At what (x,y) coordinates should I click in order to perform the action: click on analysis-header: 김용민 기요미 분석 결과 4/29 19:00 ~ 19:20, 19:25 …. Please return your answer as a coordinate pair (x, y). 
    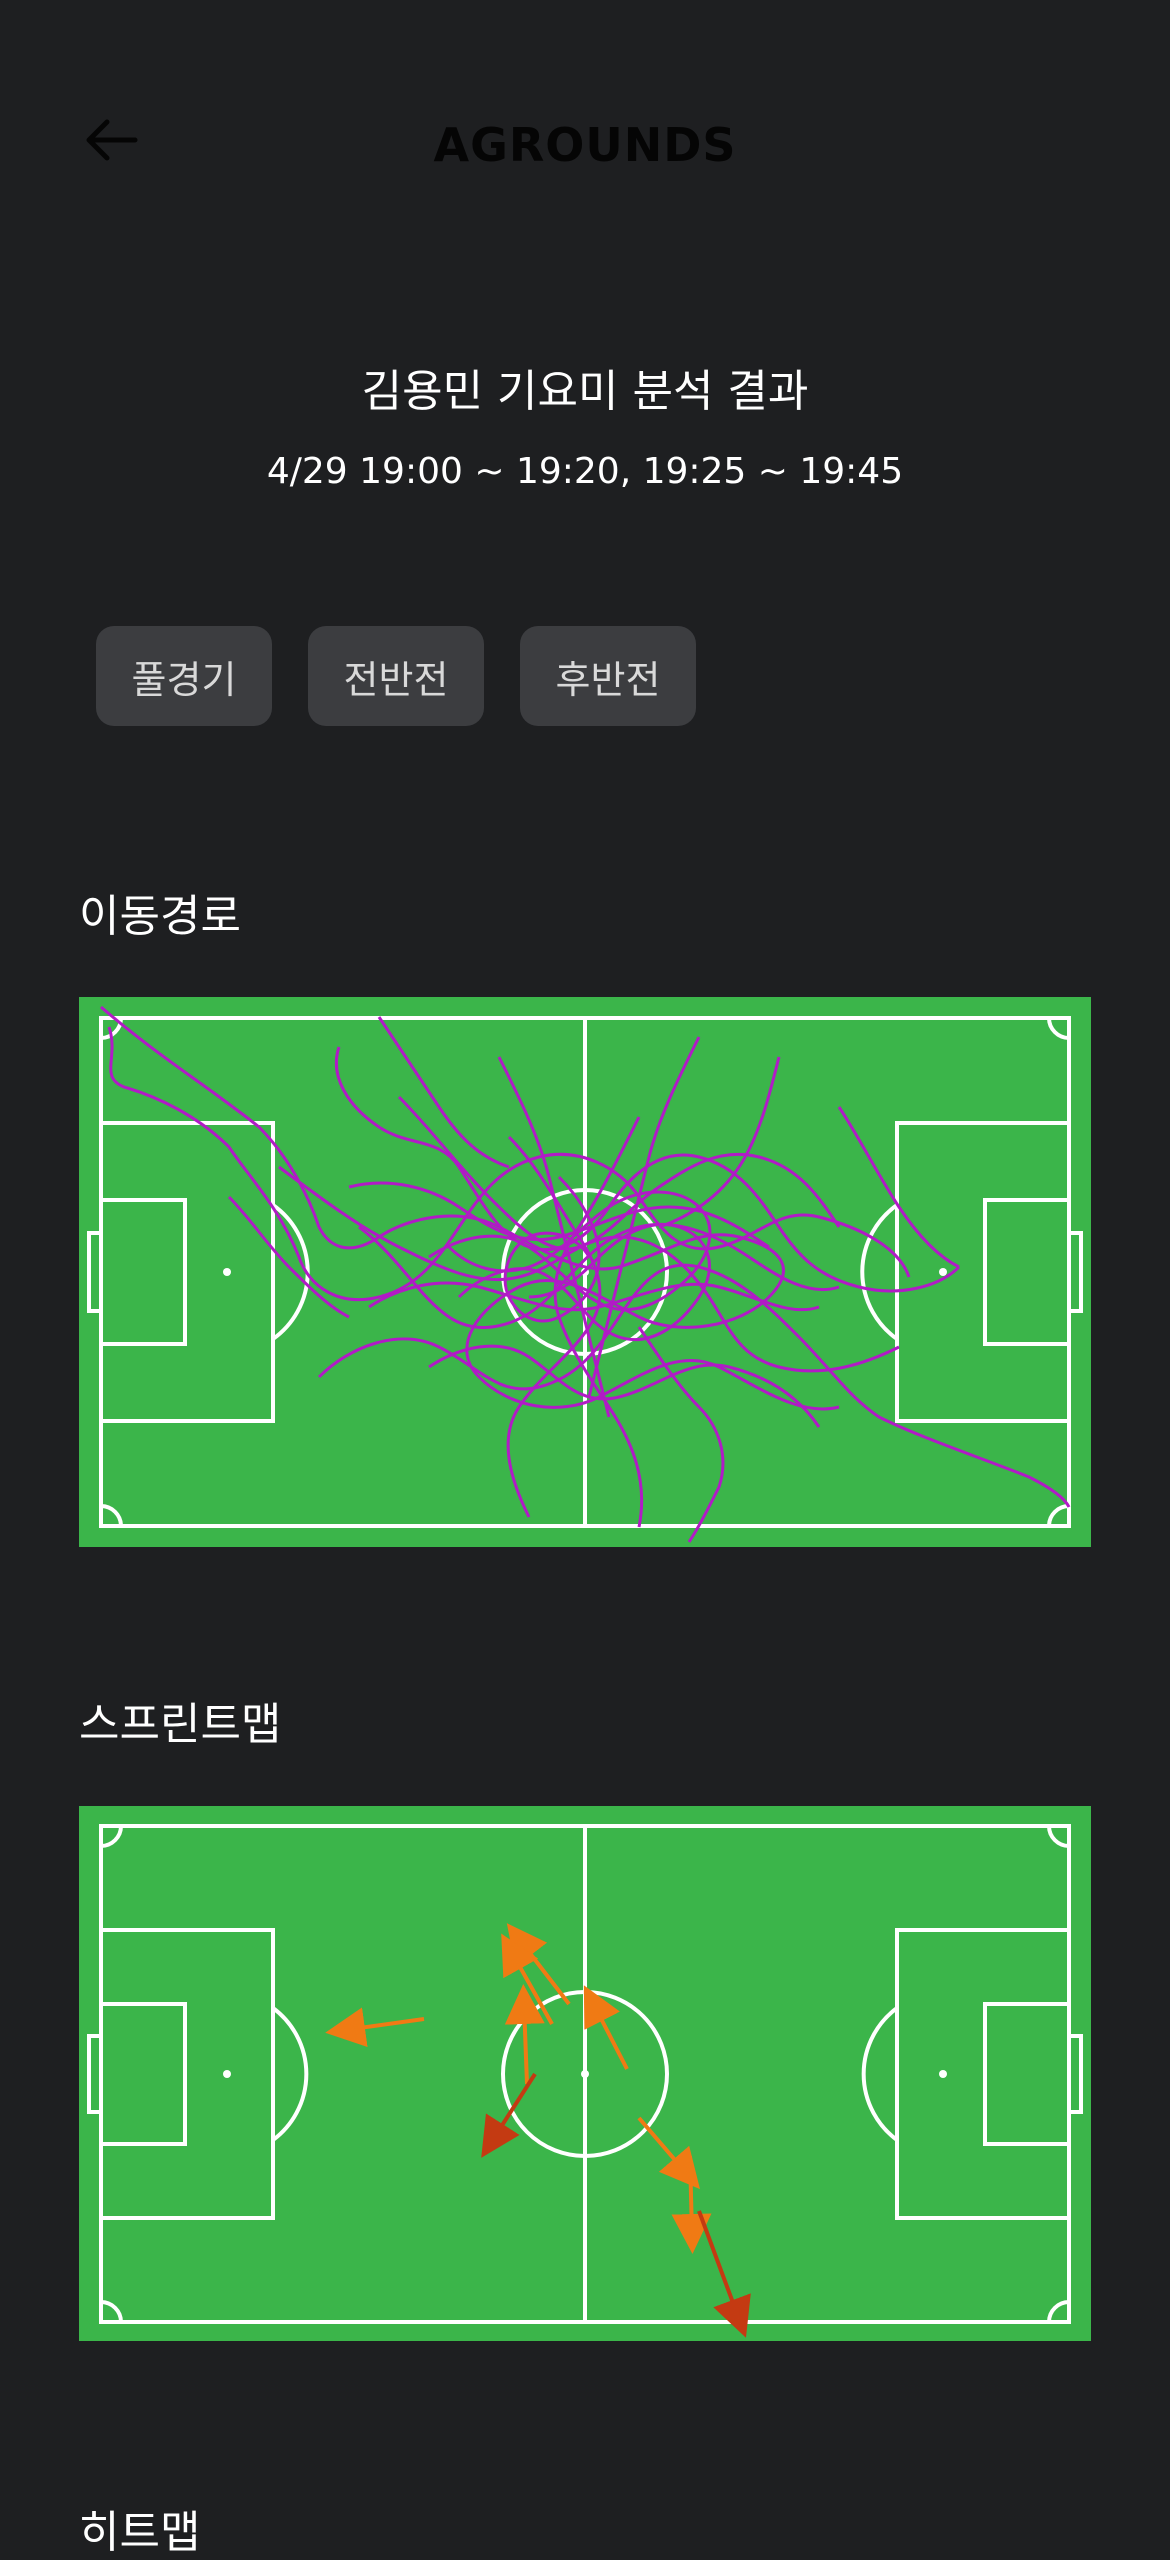
    Looking at the image, I should click on (585, 423).